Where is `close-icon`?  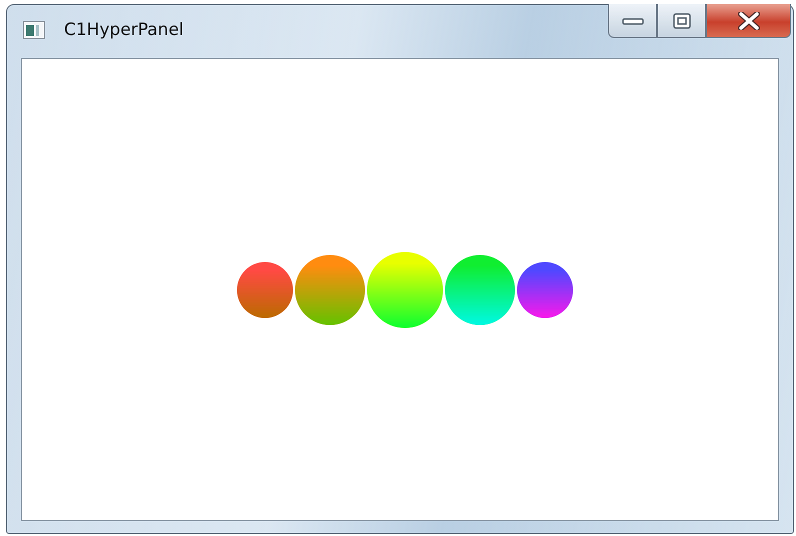
close-icon is located at coordinates (748, 21).